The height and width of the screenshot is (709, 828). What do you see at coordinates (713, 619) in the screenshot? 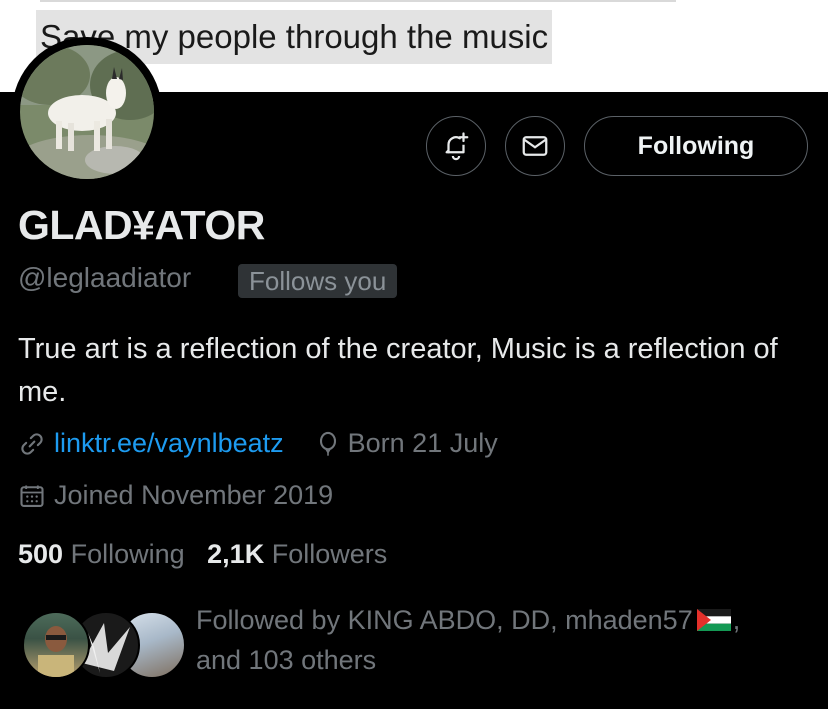
I see `palestine-flag-icon` at bounding box center [713, 619].